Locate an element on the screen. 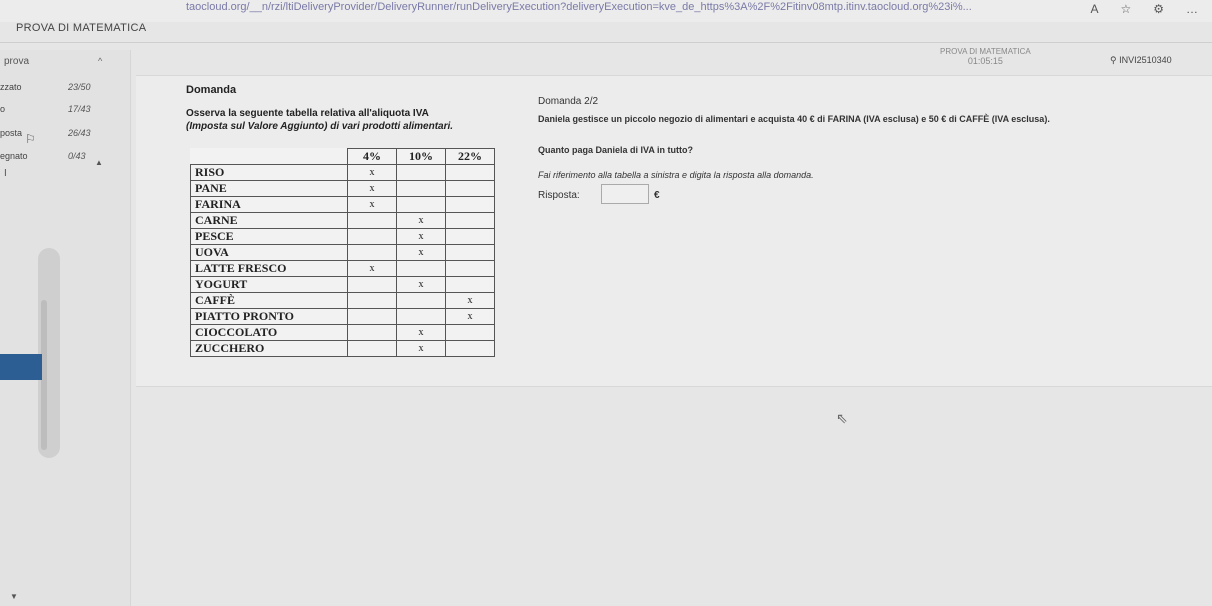 The image size is (1212, 606). test-title: PROVA DI MATEMATICA is located at coordinates (985, 51).